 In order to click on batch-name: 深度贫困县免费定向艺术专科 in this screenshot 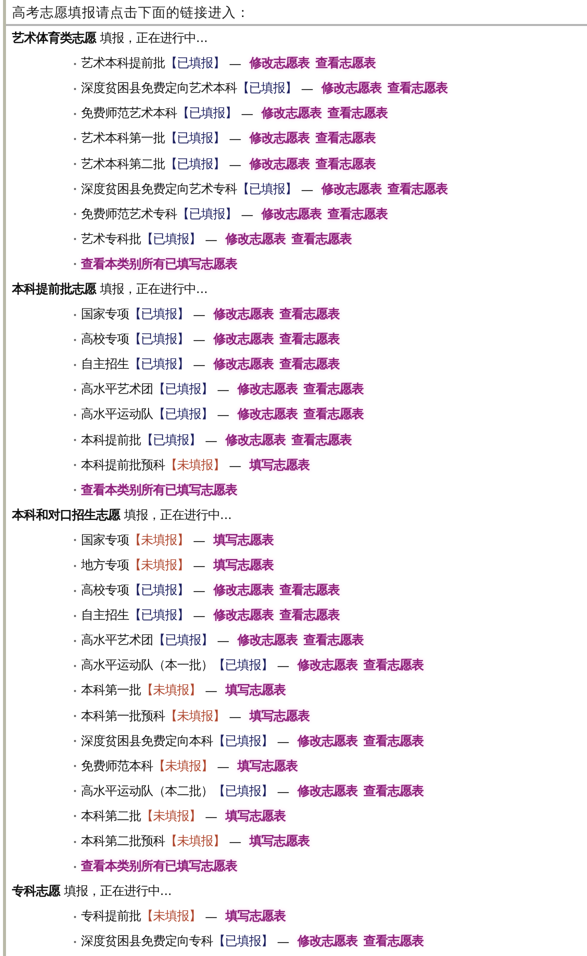, I will do `click(159, 189)`.